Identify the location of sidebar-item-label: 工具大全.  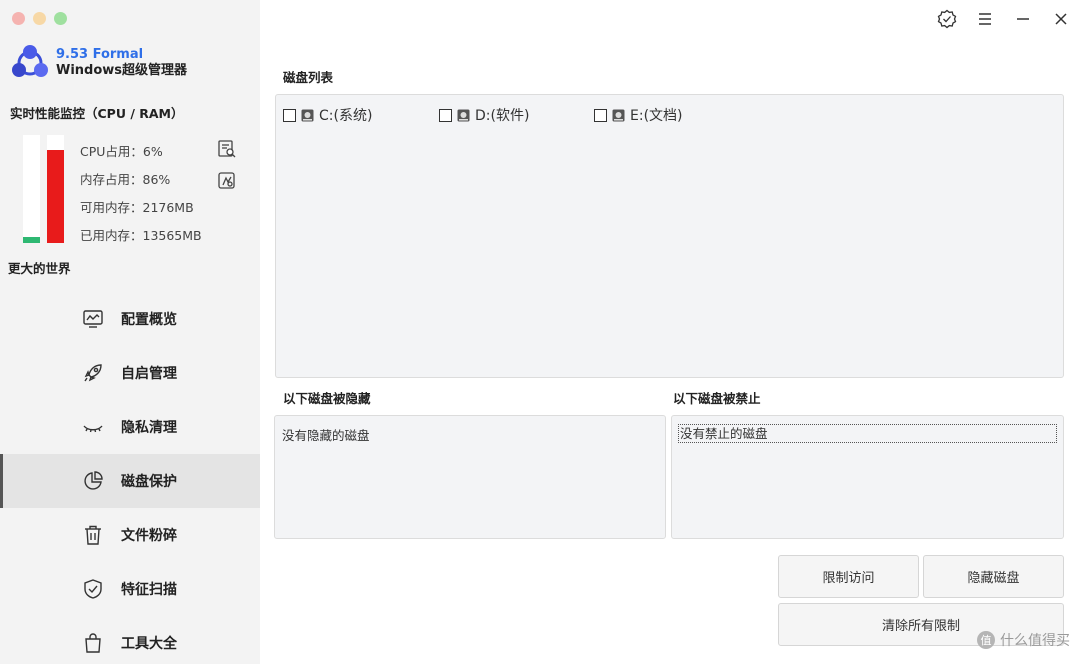
(149, 644).